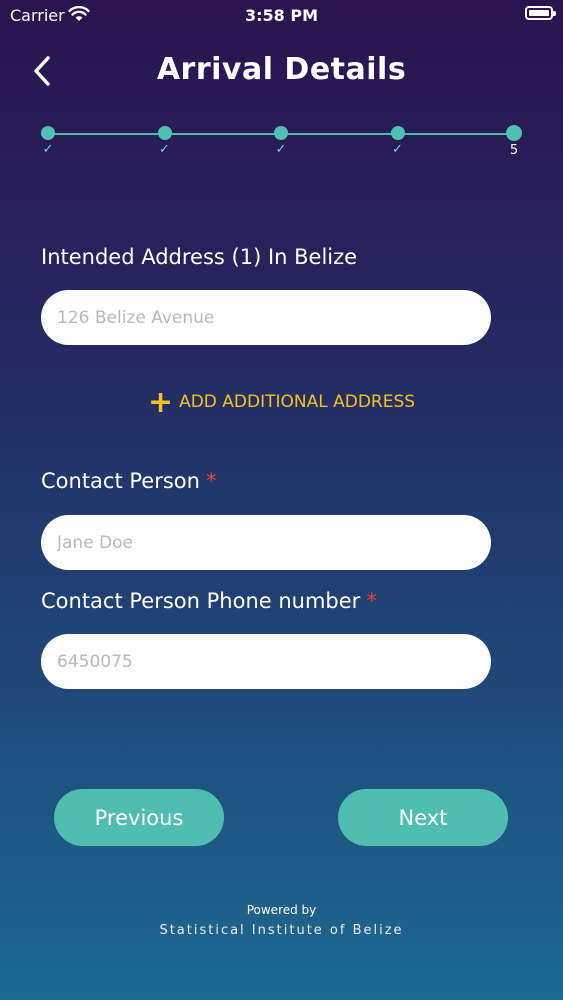 The width and height of the screenshot is (563, 1000). What do you see at coordinates (297, 402) in the screenshot?
I see `add-address-label: ADD ADDITIONAL ADDRESS` at bounding box center [297, 402].